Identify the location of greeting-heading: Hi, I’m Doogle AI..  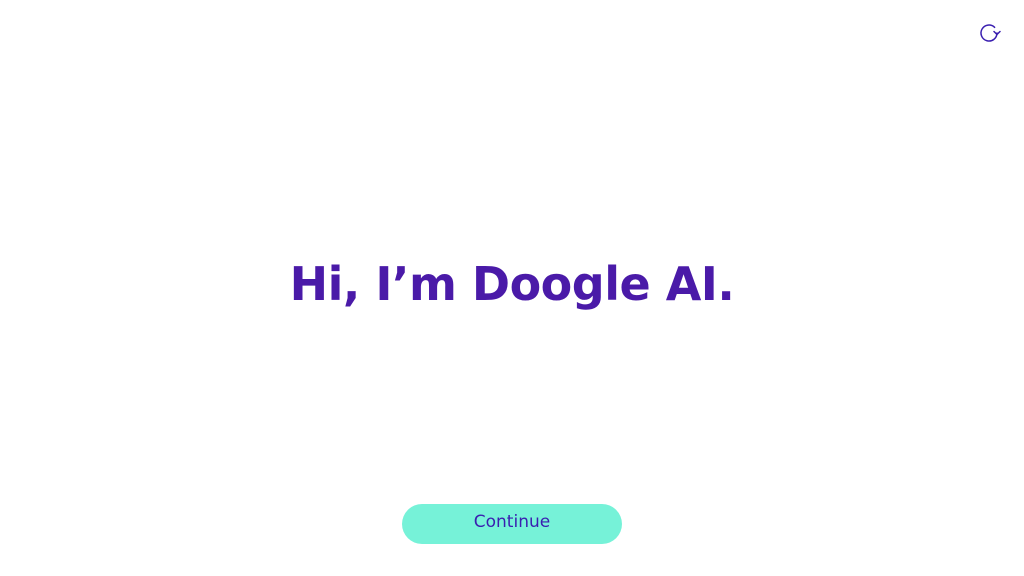
(512, 284).